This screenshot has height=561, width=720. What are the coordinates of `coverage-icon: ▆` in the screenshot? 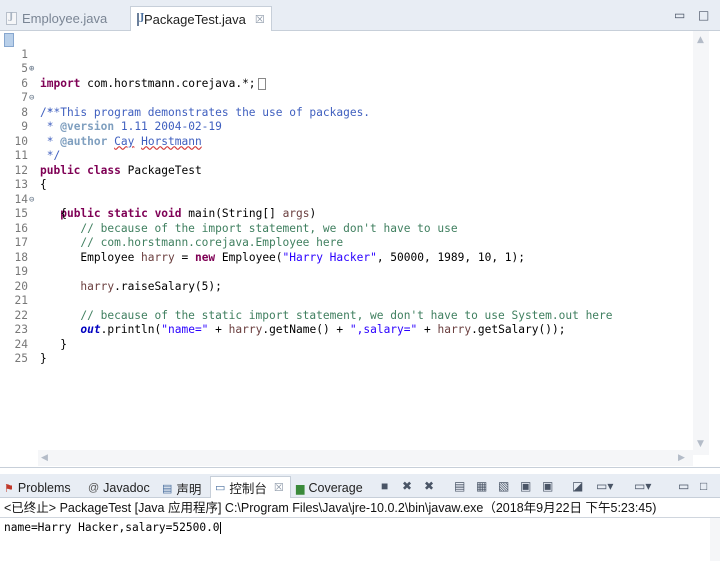 It's located at (300, 488).